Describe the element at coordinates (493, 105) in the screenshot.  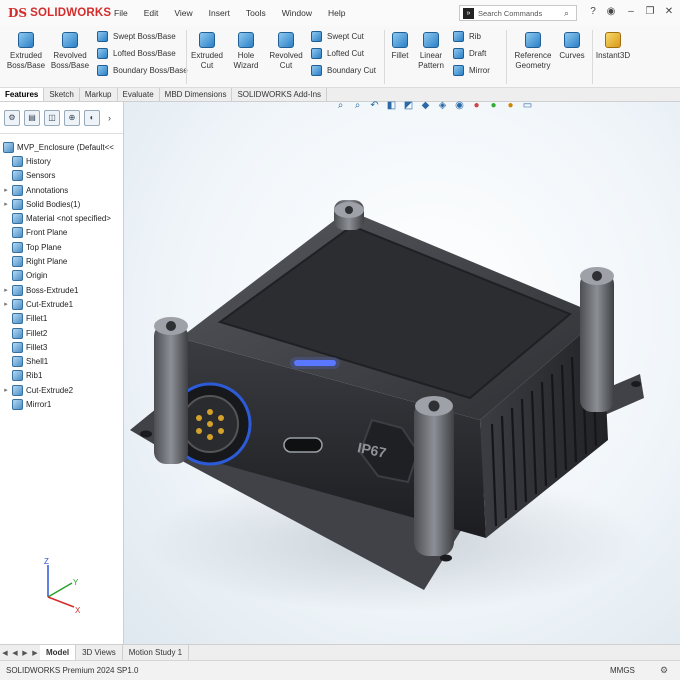
I see `apply-scene-icon: ●` at that location.